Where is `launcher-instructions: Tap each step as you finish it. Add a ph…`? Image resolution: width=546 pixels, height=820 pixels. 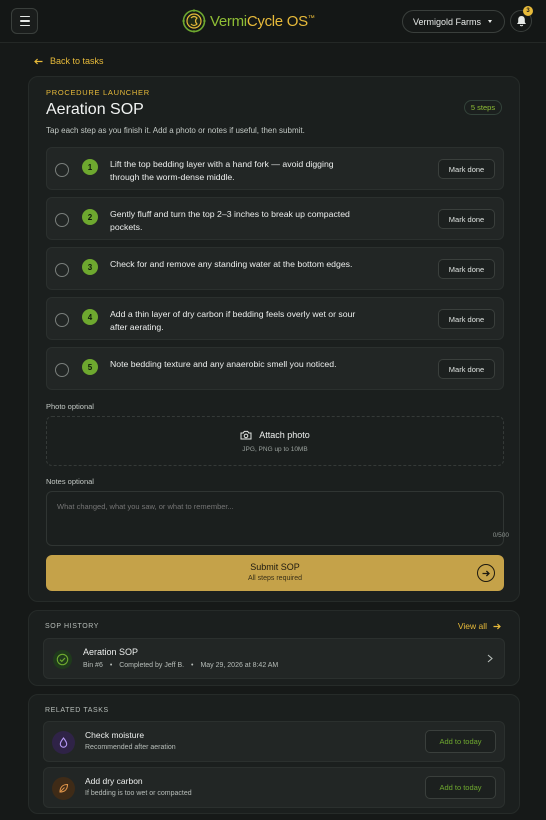 launcher-instructions: Tap each step as you finish it. Add a ph… is located at coordinates (175, 130).